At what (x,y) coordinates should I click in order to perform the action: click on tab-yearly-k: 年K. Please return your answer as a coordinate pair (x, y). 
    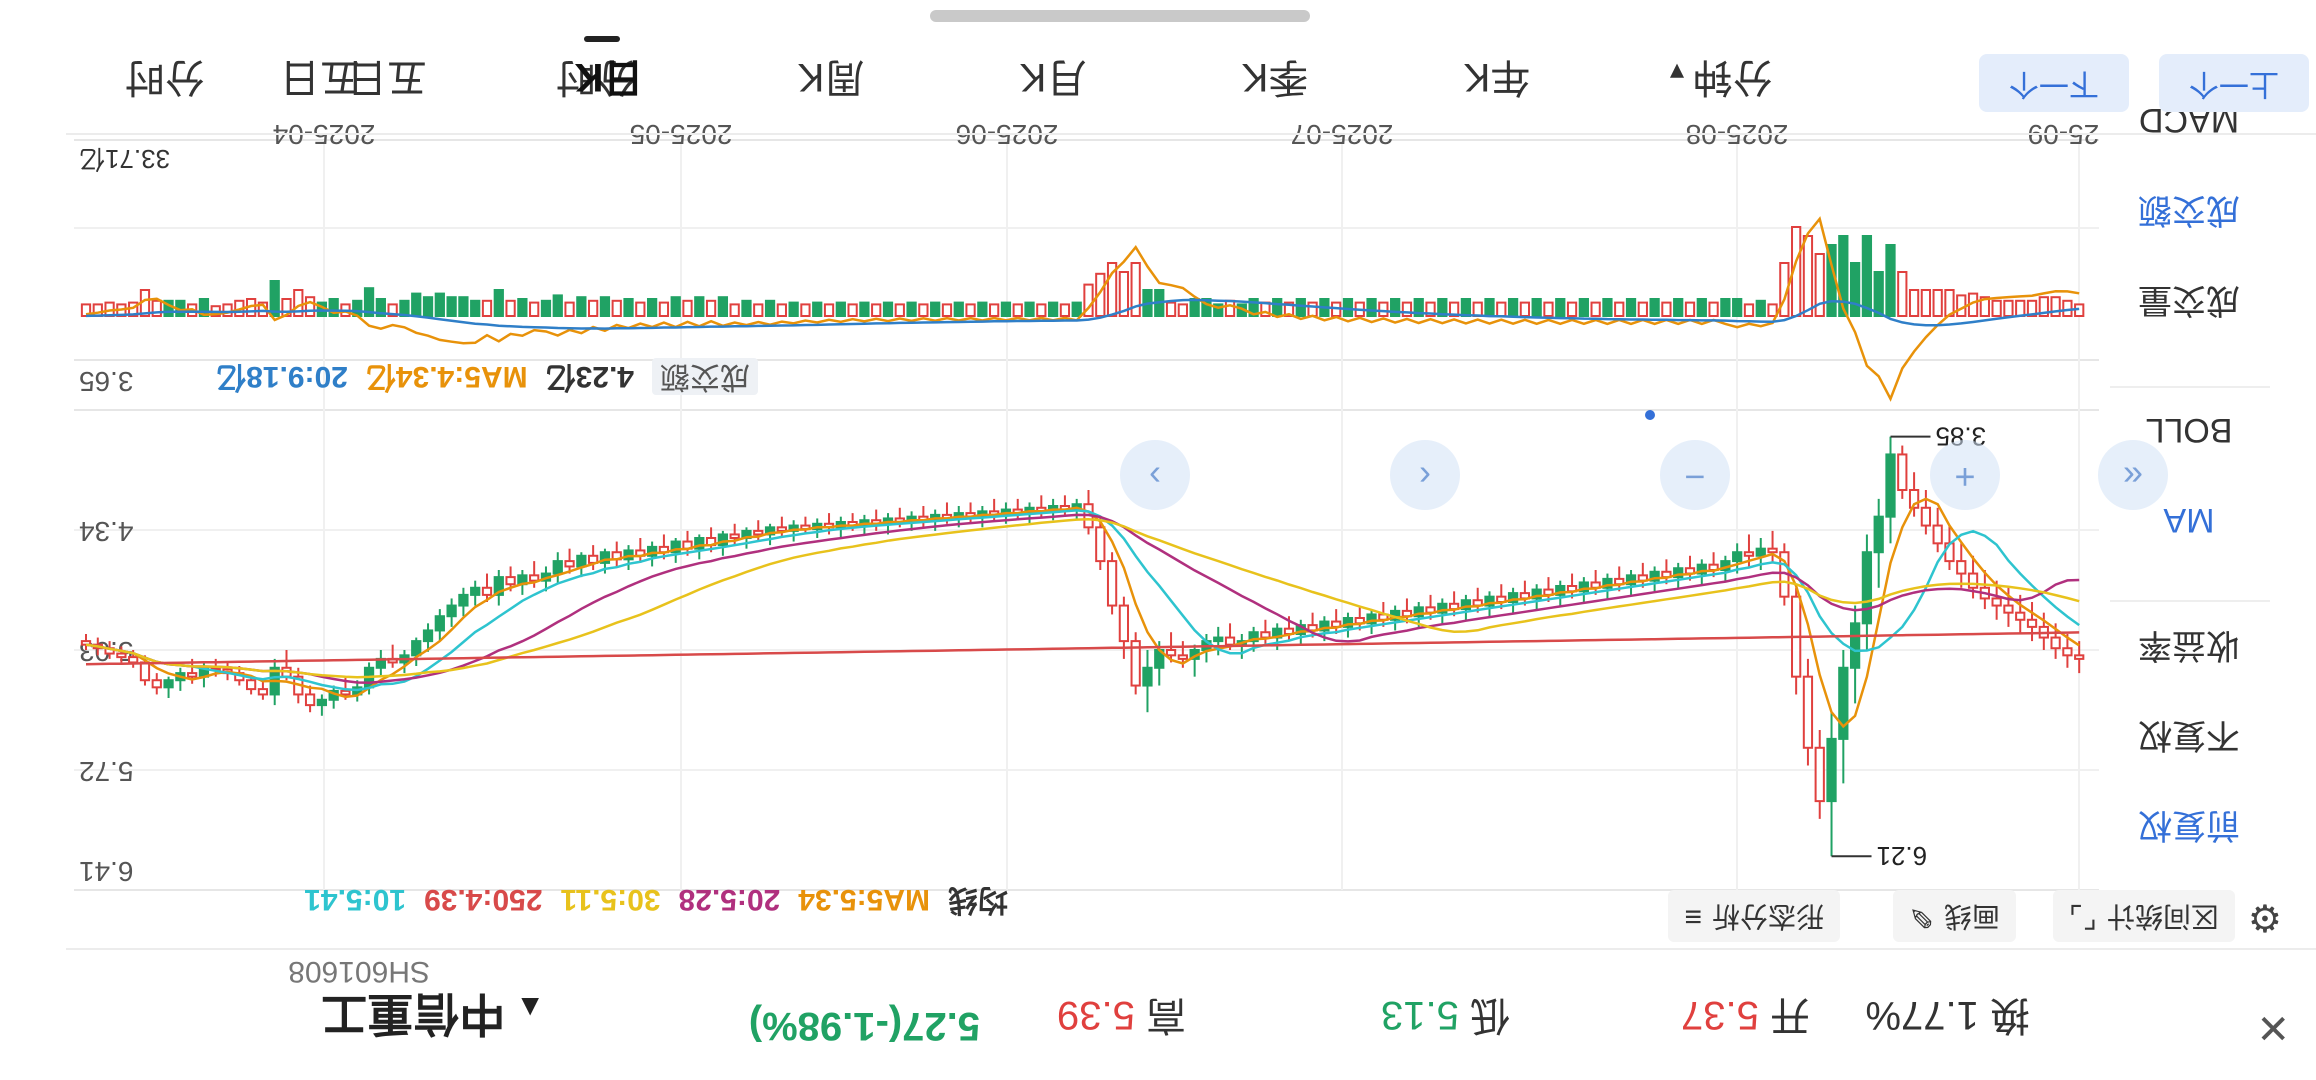
    Looking at the image, I should click on (1497, 77).